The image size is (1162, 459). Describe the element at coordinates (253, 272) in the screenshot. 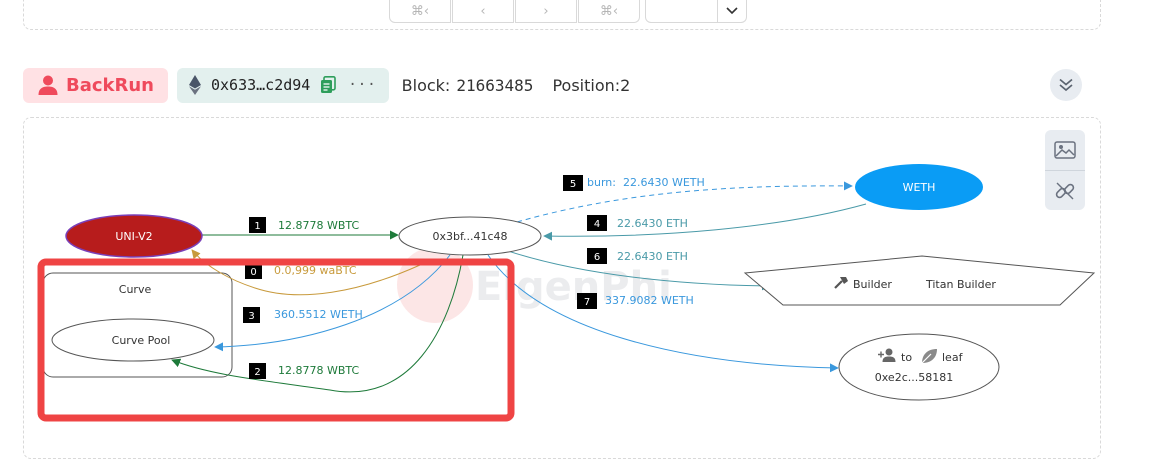

I see `svg-text: 0` at that location.